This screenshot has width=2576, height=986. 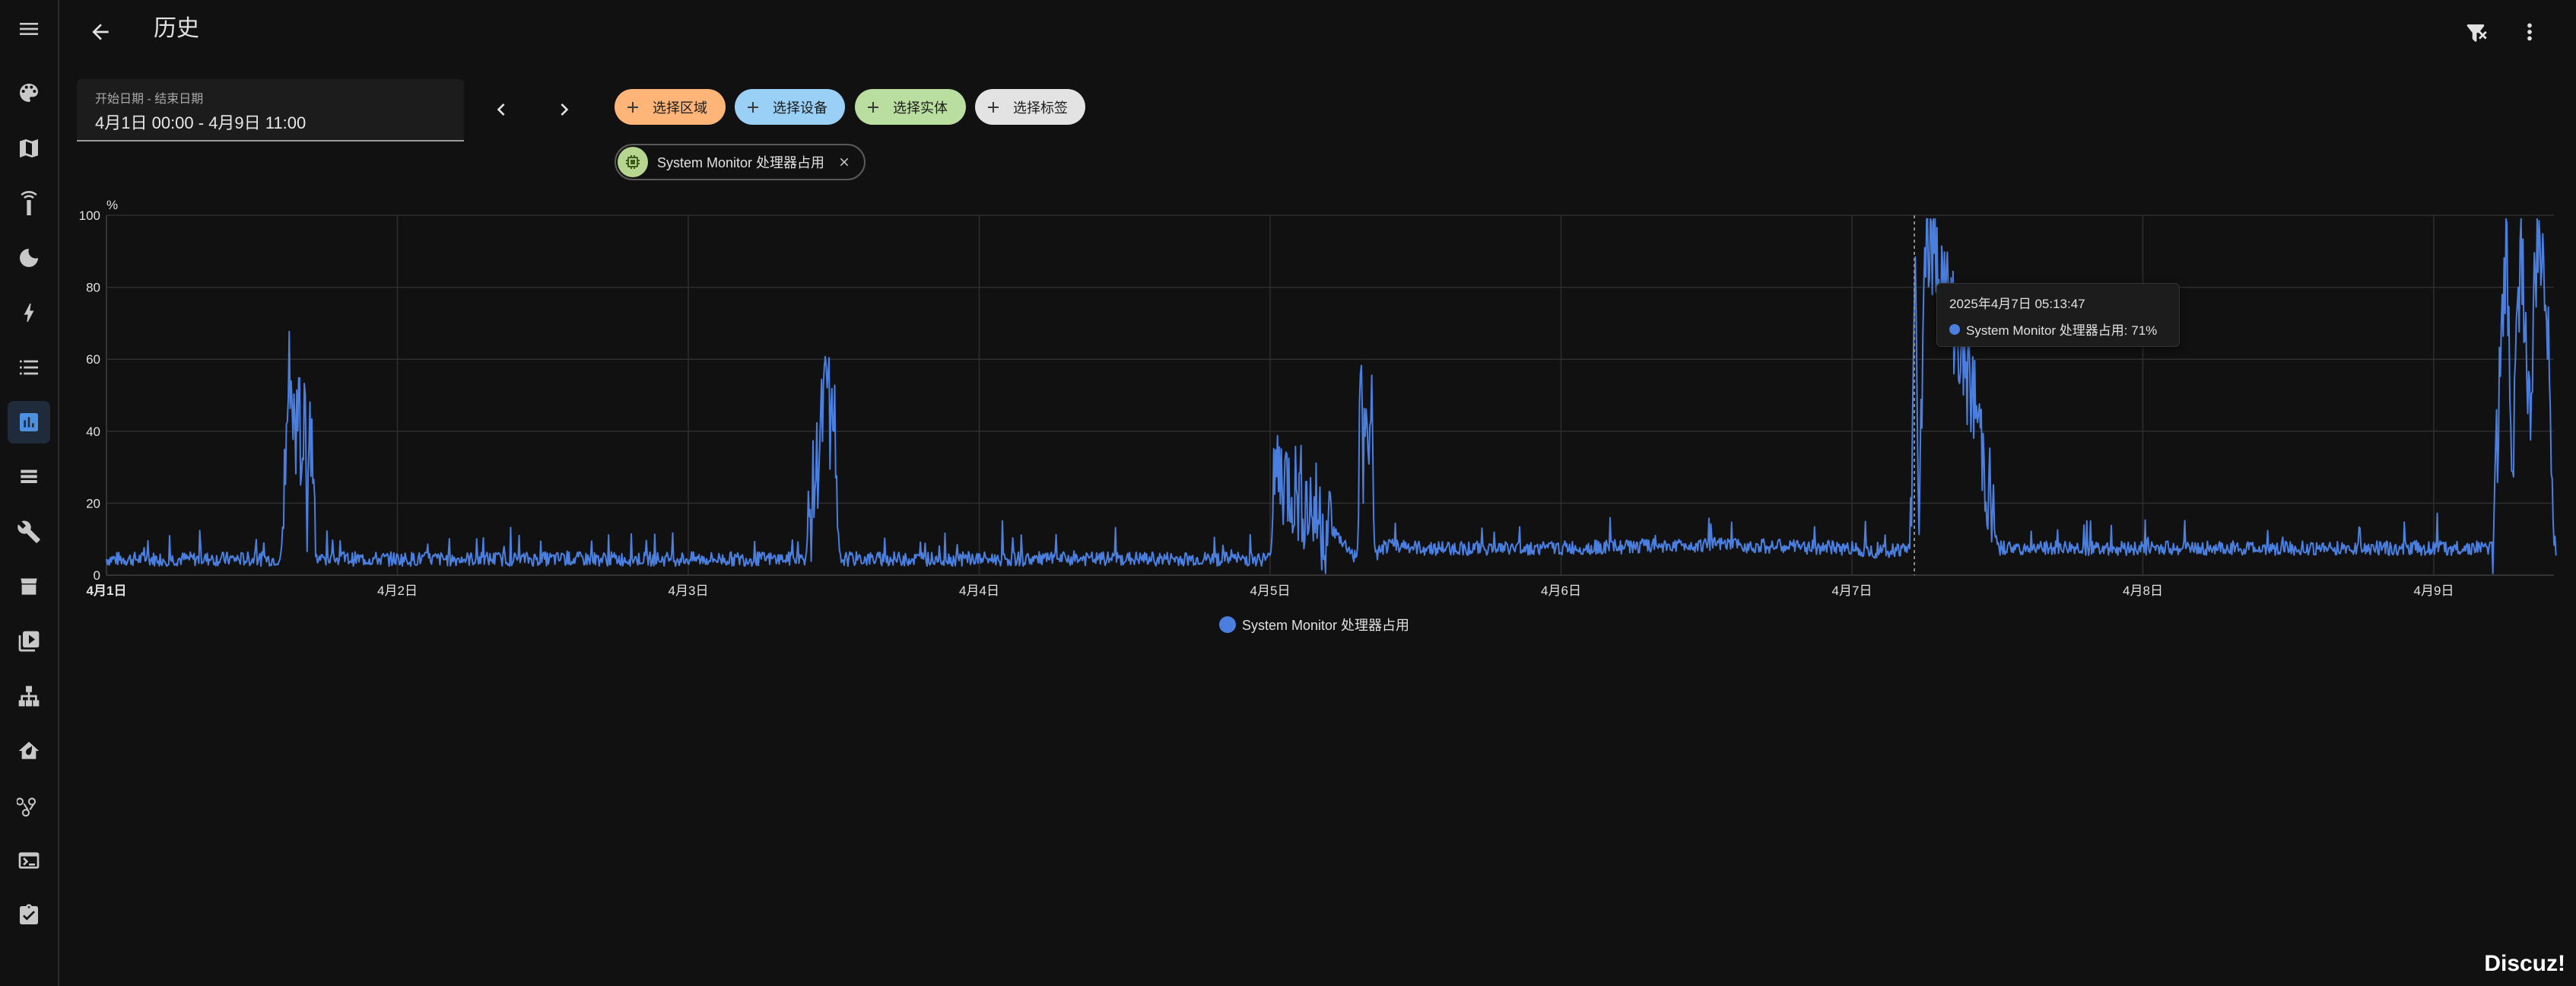 What do you see at coordinates (89, 396) in the screenshot?
I see `y-axis: 0 20 40 60 80 100` at bounding box center [89, 396].